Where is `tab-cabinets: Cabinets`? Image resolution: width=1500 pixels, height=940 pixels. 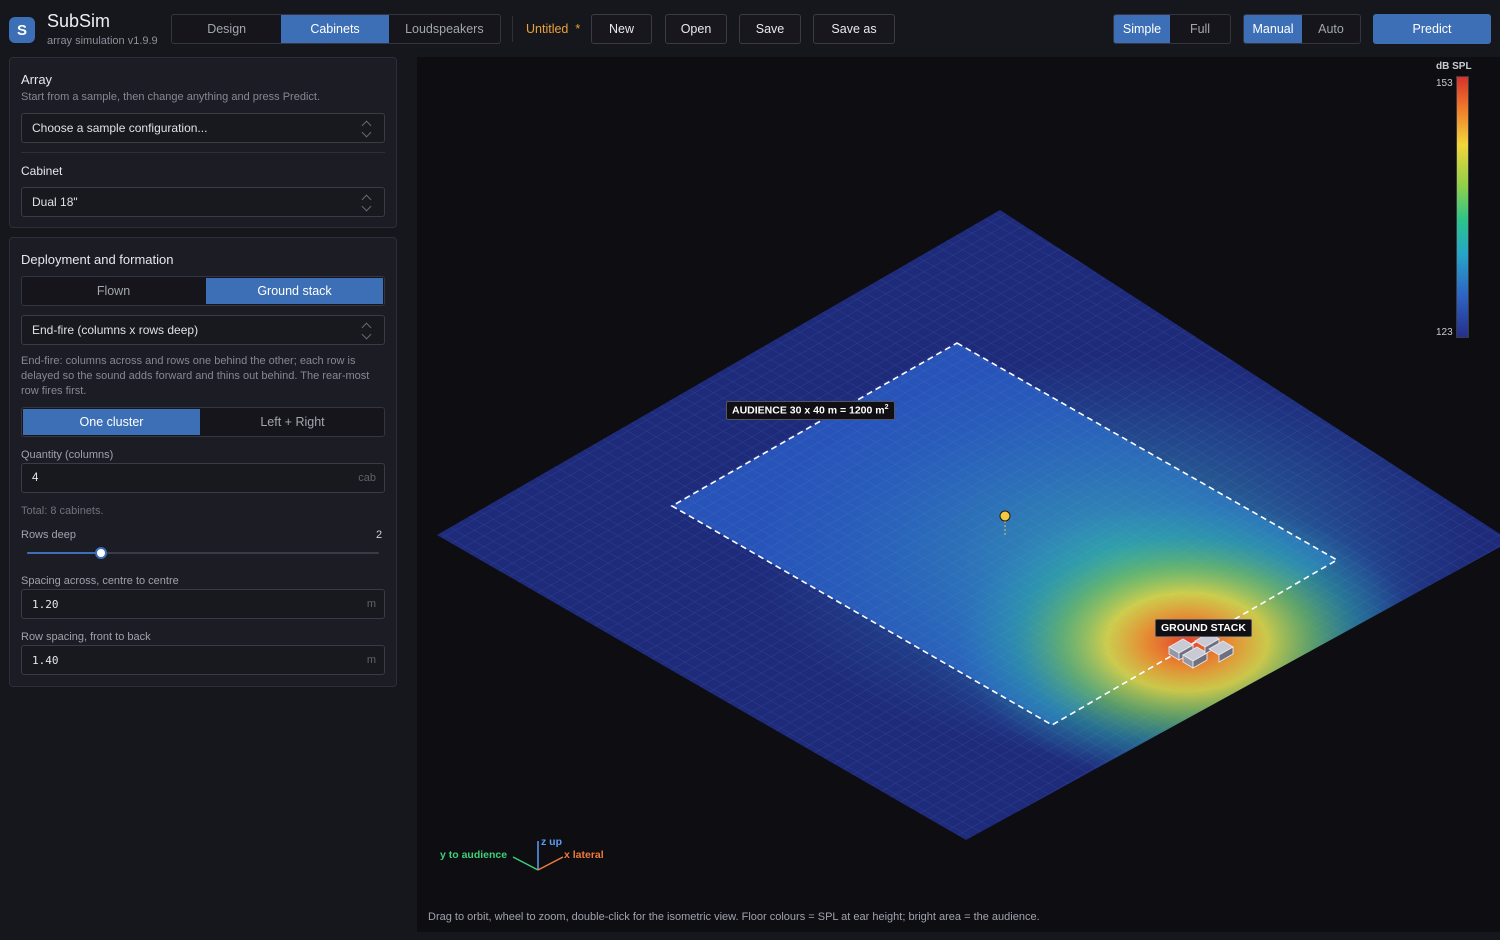 tab-cabinets: Cabinets is located at coordinates (335, 29).